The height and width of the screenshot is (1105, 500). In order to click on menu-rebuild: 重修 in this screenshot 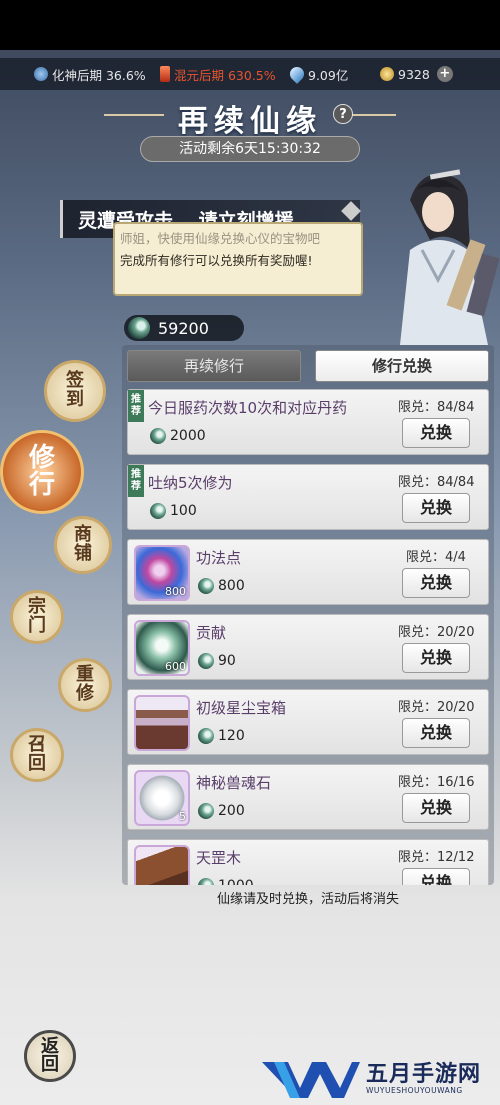, I will do `click(85, 685)`.